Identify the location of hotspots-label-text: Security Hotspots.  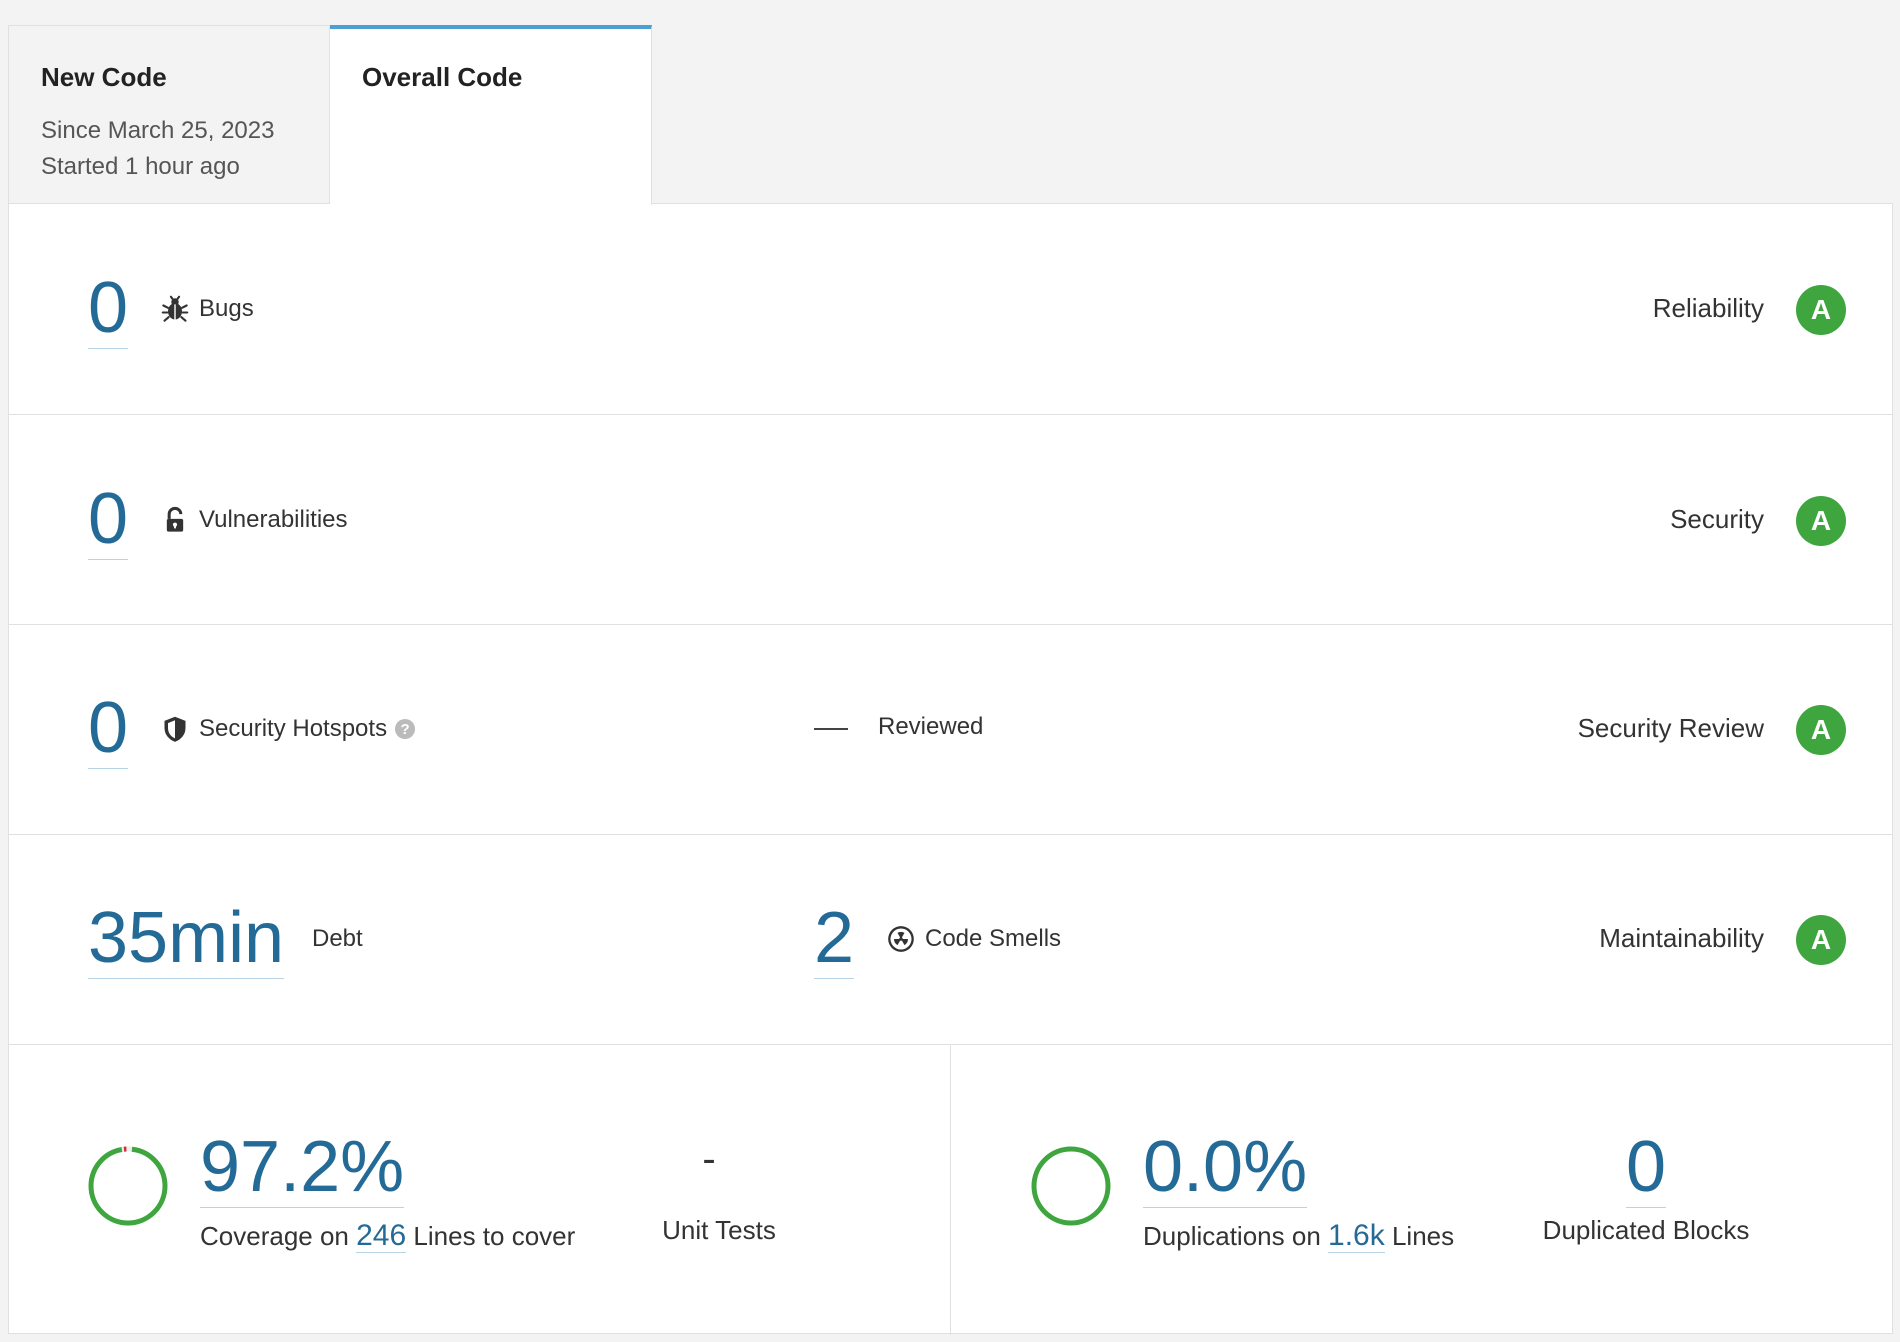
(293, 728).